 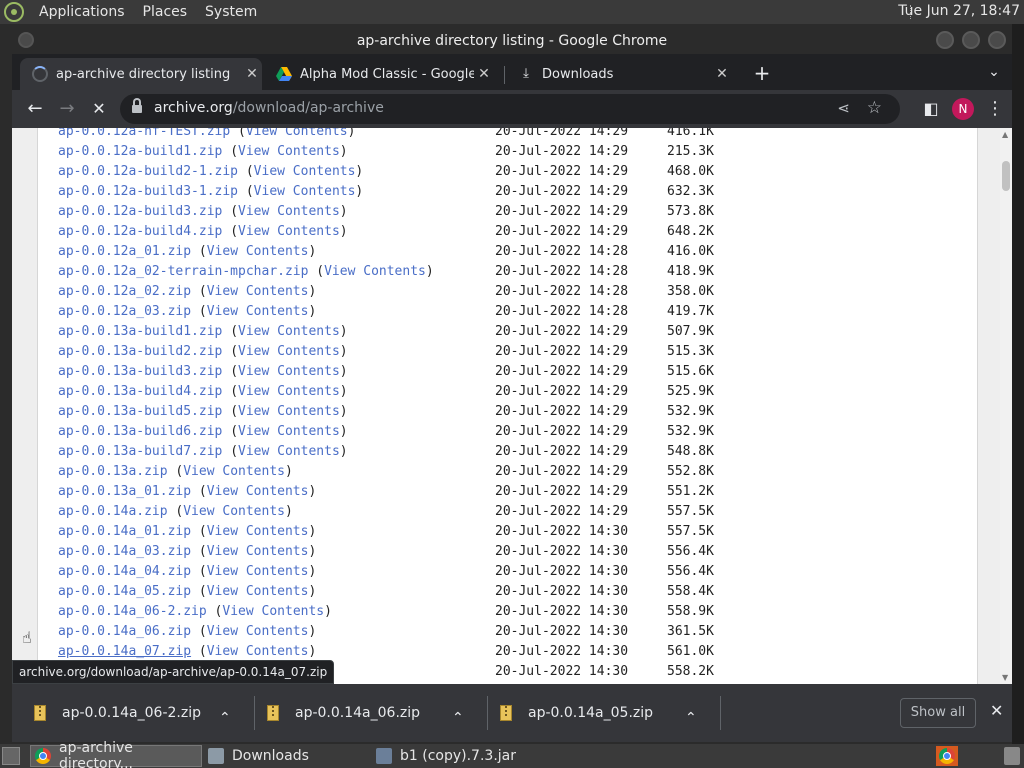 What do you see at coordinates (576, 713) in the screenshot?
I see `download-item: ap-0.0.14a_05.zip` at bounding box center [576, 713].